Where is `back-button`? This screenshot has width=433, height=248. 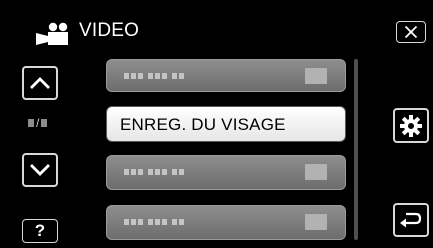
back-button is located at coordinates (411, 220).